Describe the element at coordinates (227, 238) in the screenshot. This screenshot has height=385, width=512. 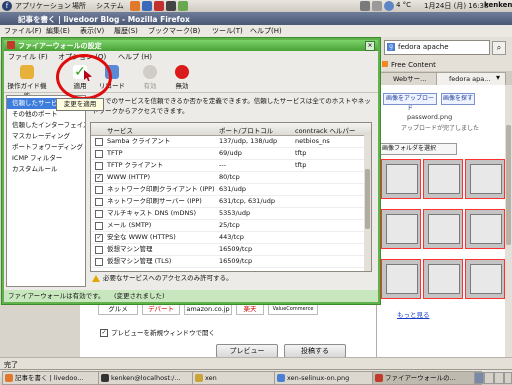
I see `table-row: ✓ 安全な WWW (HTTPS) 443/tcp` at that location.